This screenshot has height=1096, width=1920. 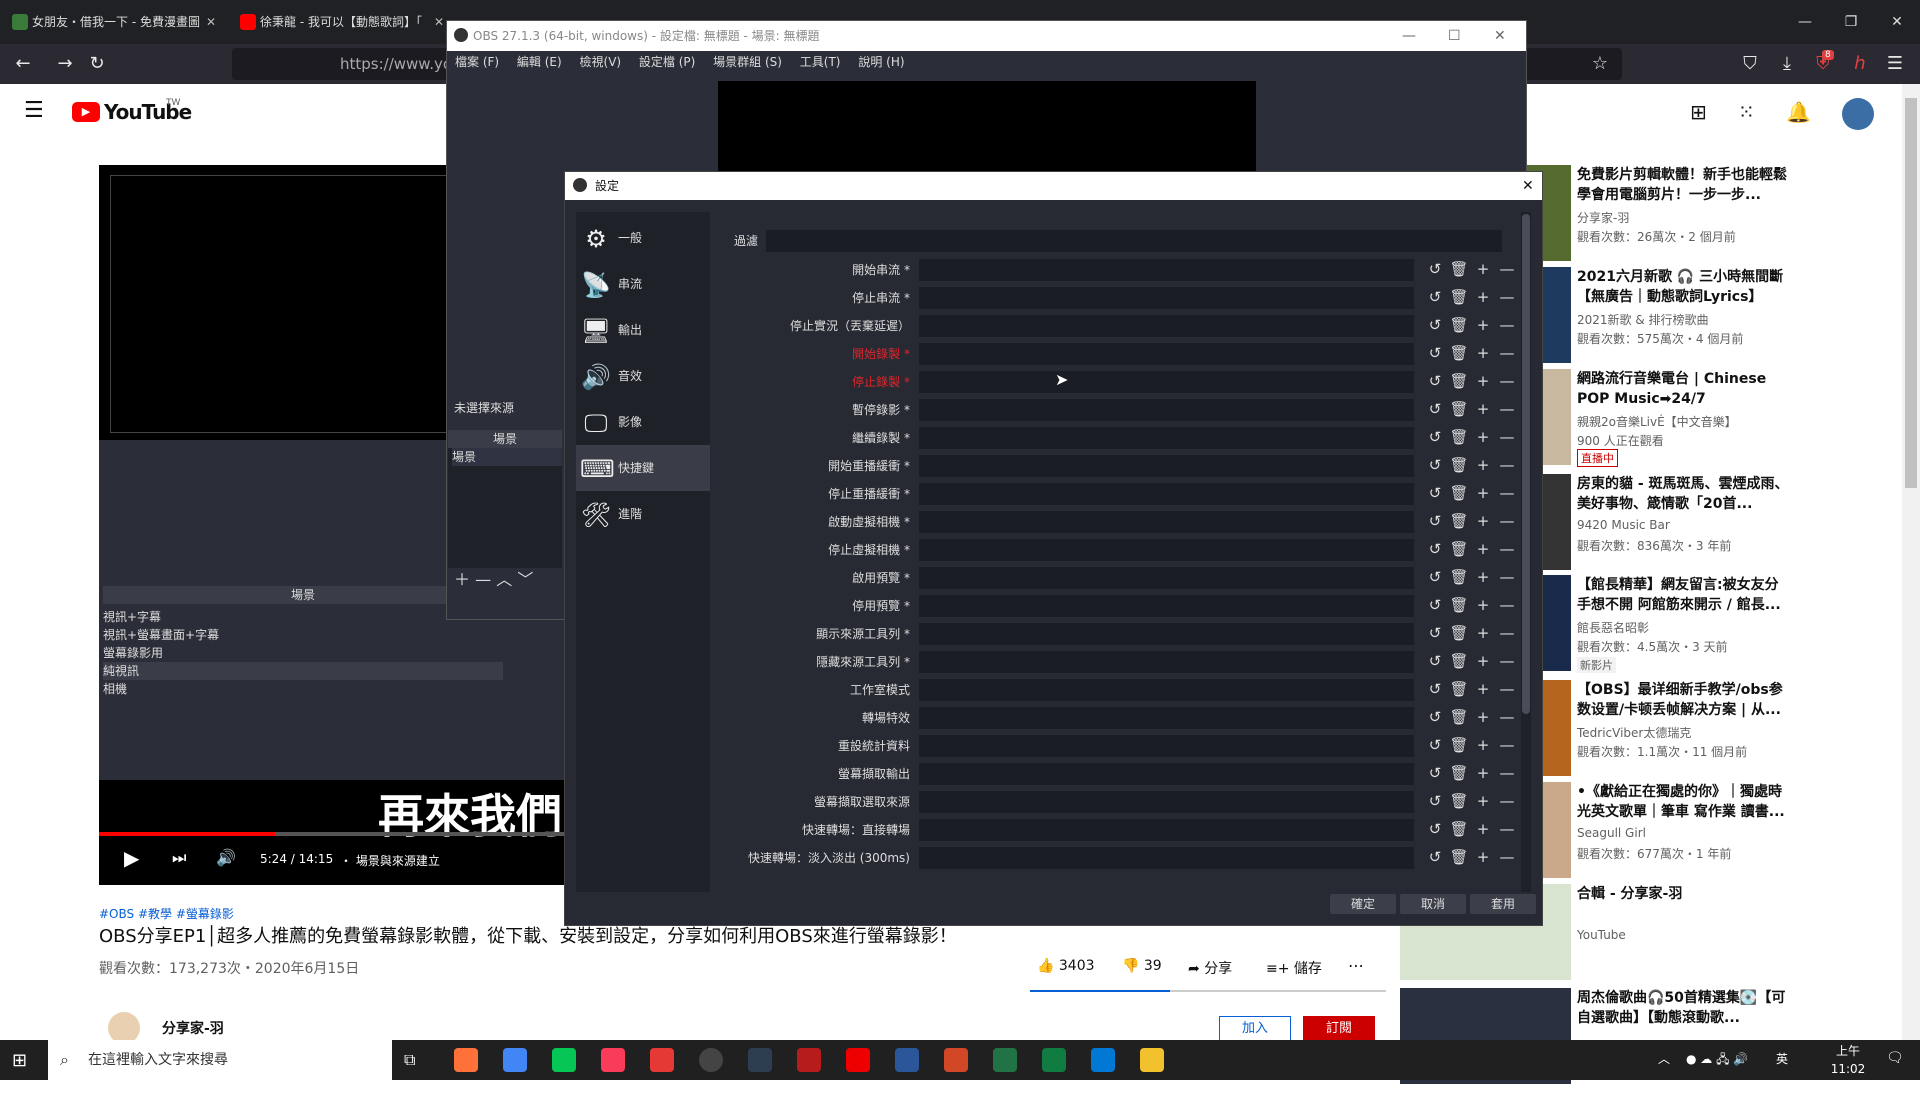 What do you see at coordinates (667, 62) in the screenshot?
I see `menu-profile: 設定檔 (P)` at bounding box center [667, 62].